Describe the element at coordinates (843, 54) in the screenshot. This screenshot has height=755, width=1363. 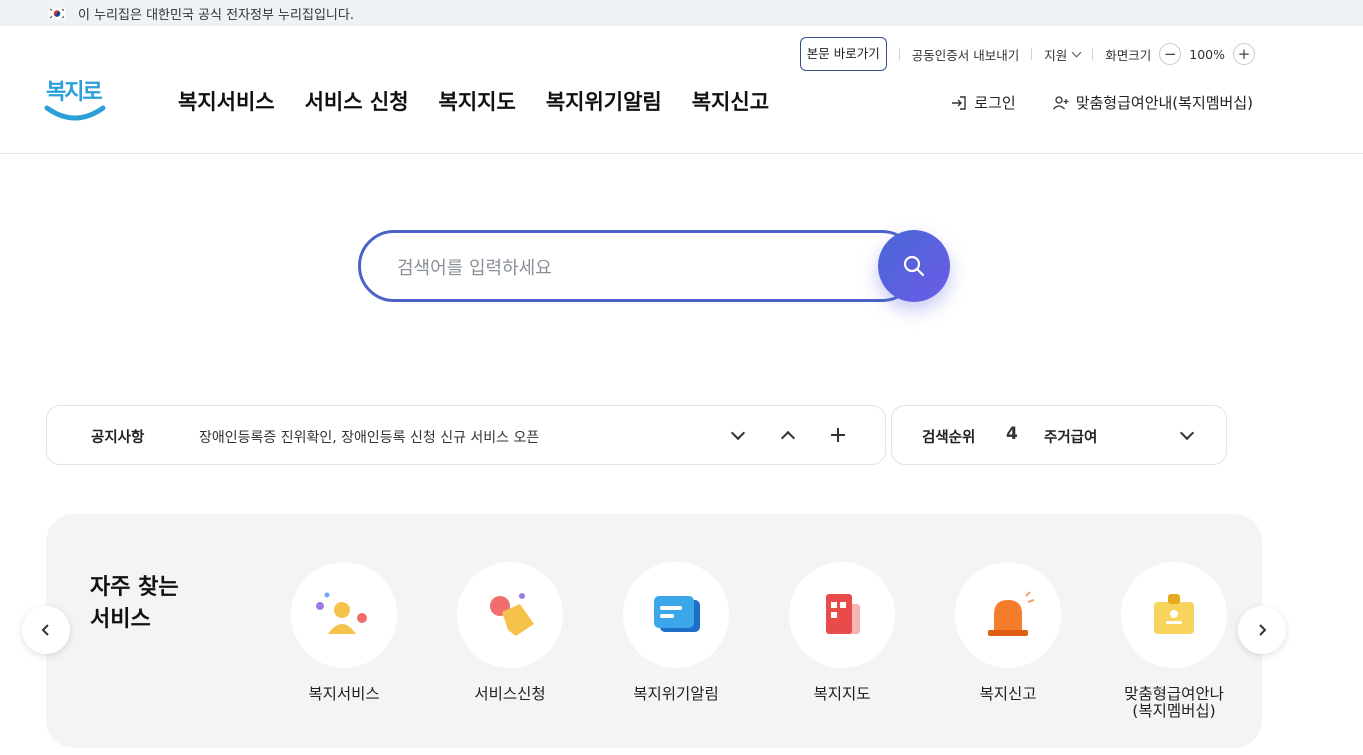
I see `skip-to-content-button: 본문 바로가기` at that location.